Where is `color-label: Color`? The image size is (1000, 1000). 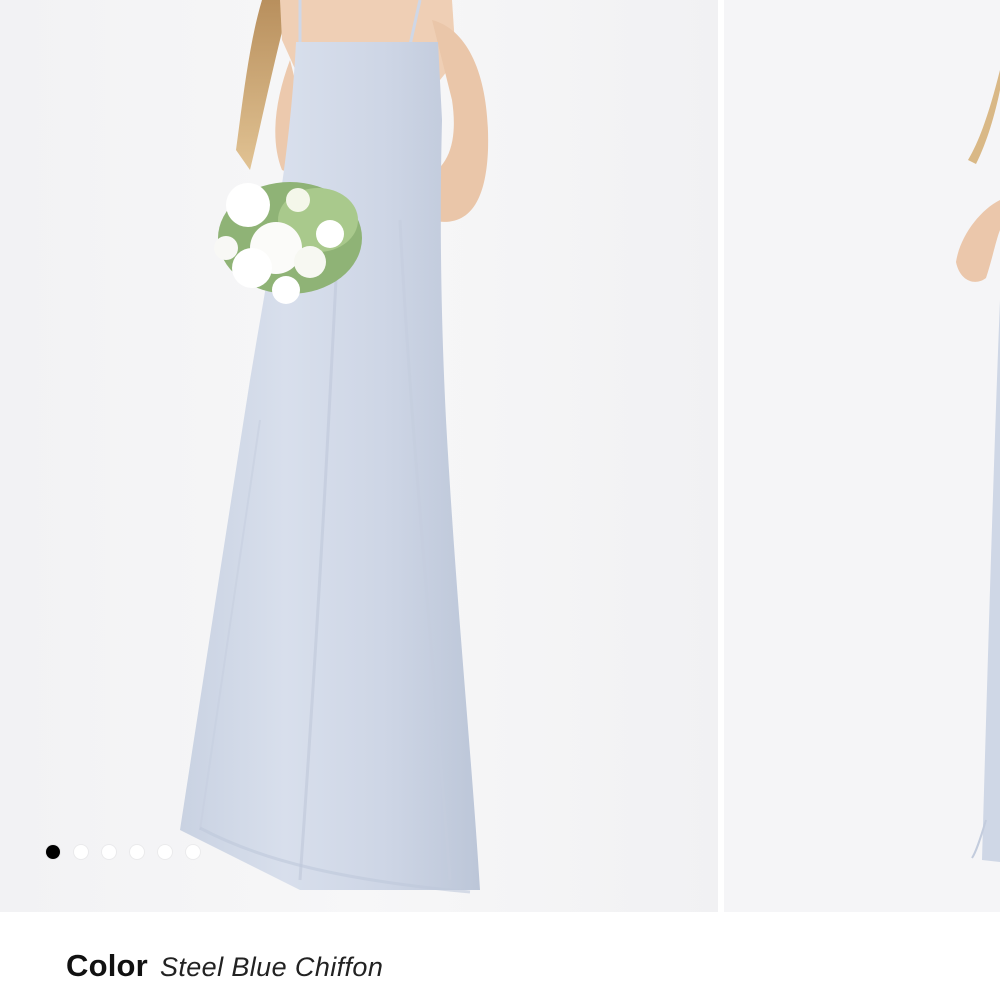 color-label: Color is located at coordinates (107, 965).